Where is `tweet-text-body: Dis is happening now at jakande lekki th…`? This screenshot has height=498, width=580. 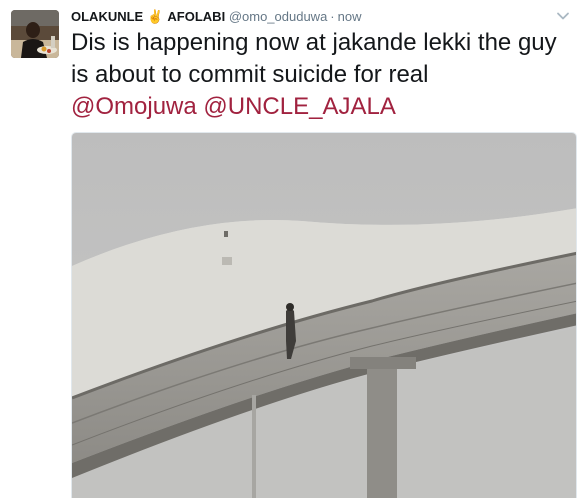 tweet-text-body: Dis is happening now at jakande lekki th… is located at coordinates (314, 58).